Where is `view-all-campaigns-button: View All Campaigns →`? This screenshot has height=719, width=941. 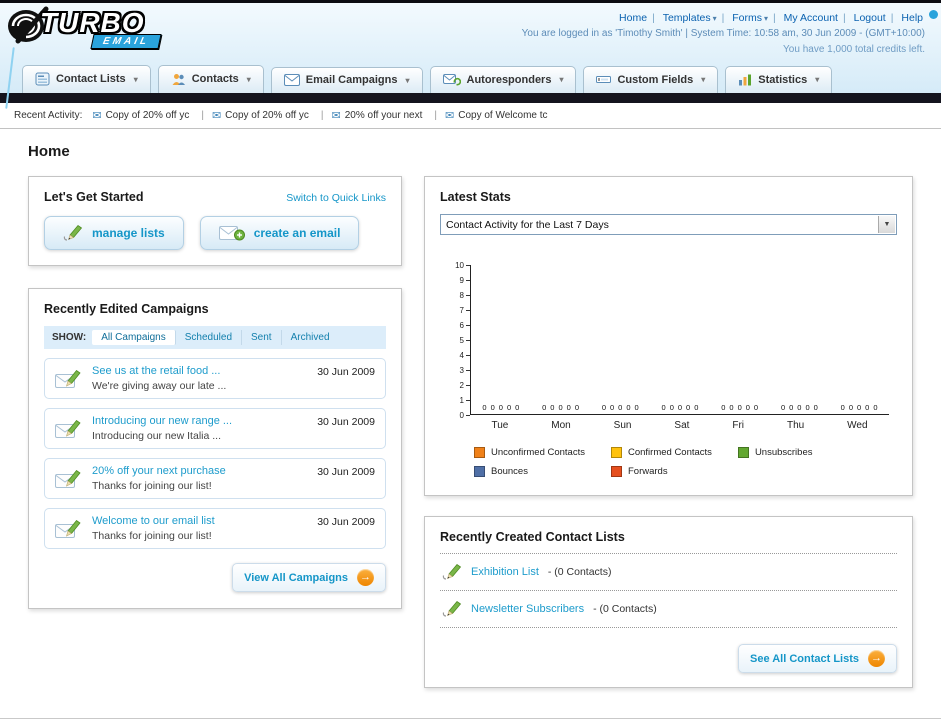
view-all-campaigns-button: View All Campaigns → is located at coordinates (309, 577).